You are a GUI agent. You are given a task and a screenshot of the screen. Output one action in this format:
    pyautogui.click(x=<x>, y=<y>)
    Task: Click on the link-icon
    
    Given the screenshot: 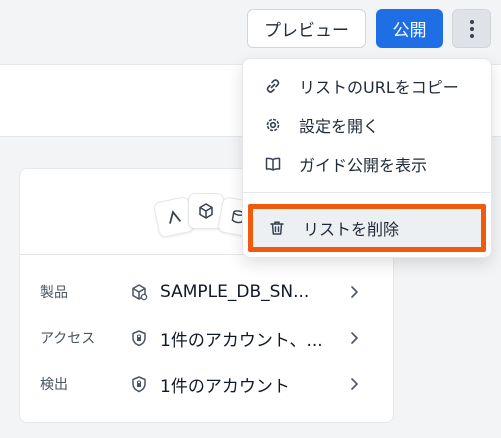 What is the action you would take?
    pyautogui.click(x=273, y=86)
    